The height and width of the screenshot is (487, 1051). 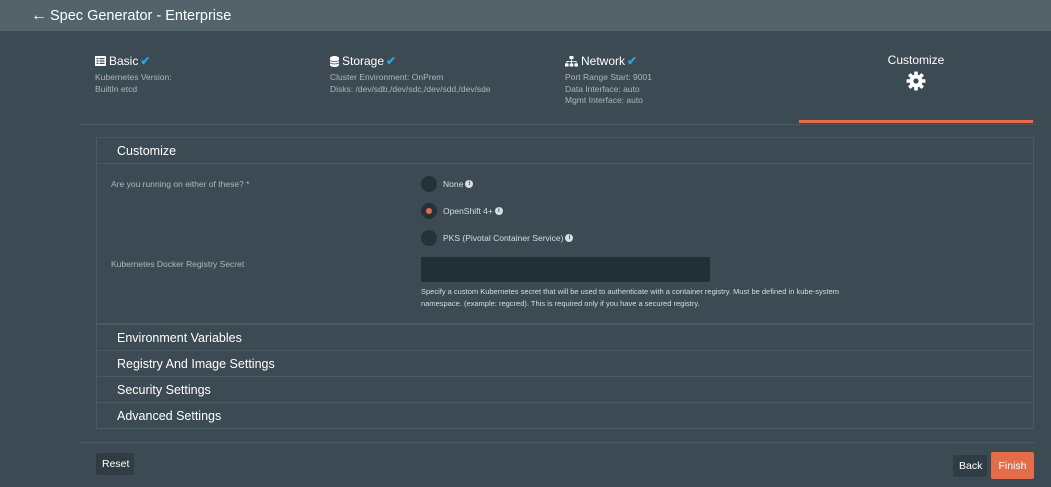 I want to click on radio-option-openshift: OpenShift 4+ i, so click(x=462, y=211).